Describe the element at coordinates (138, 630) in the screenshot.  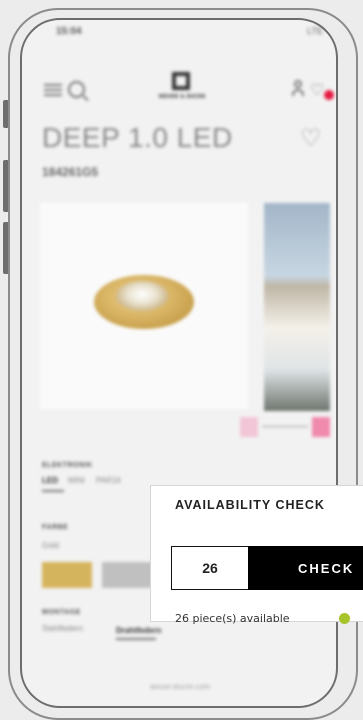
I see `mounting-option-wire: Drahtfedern` at that location.